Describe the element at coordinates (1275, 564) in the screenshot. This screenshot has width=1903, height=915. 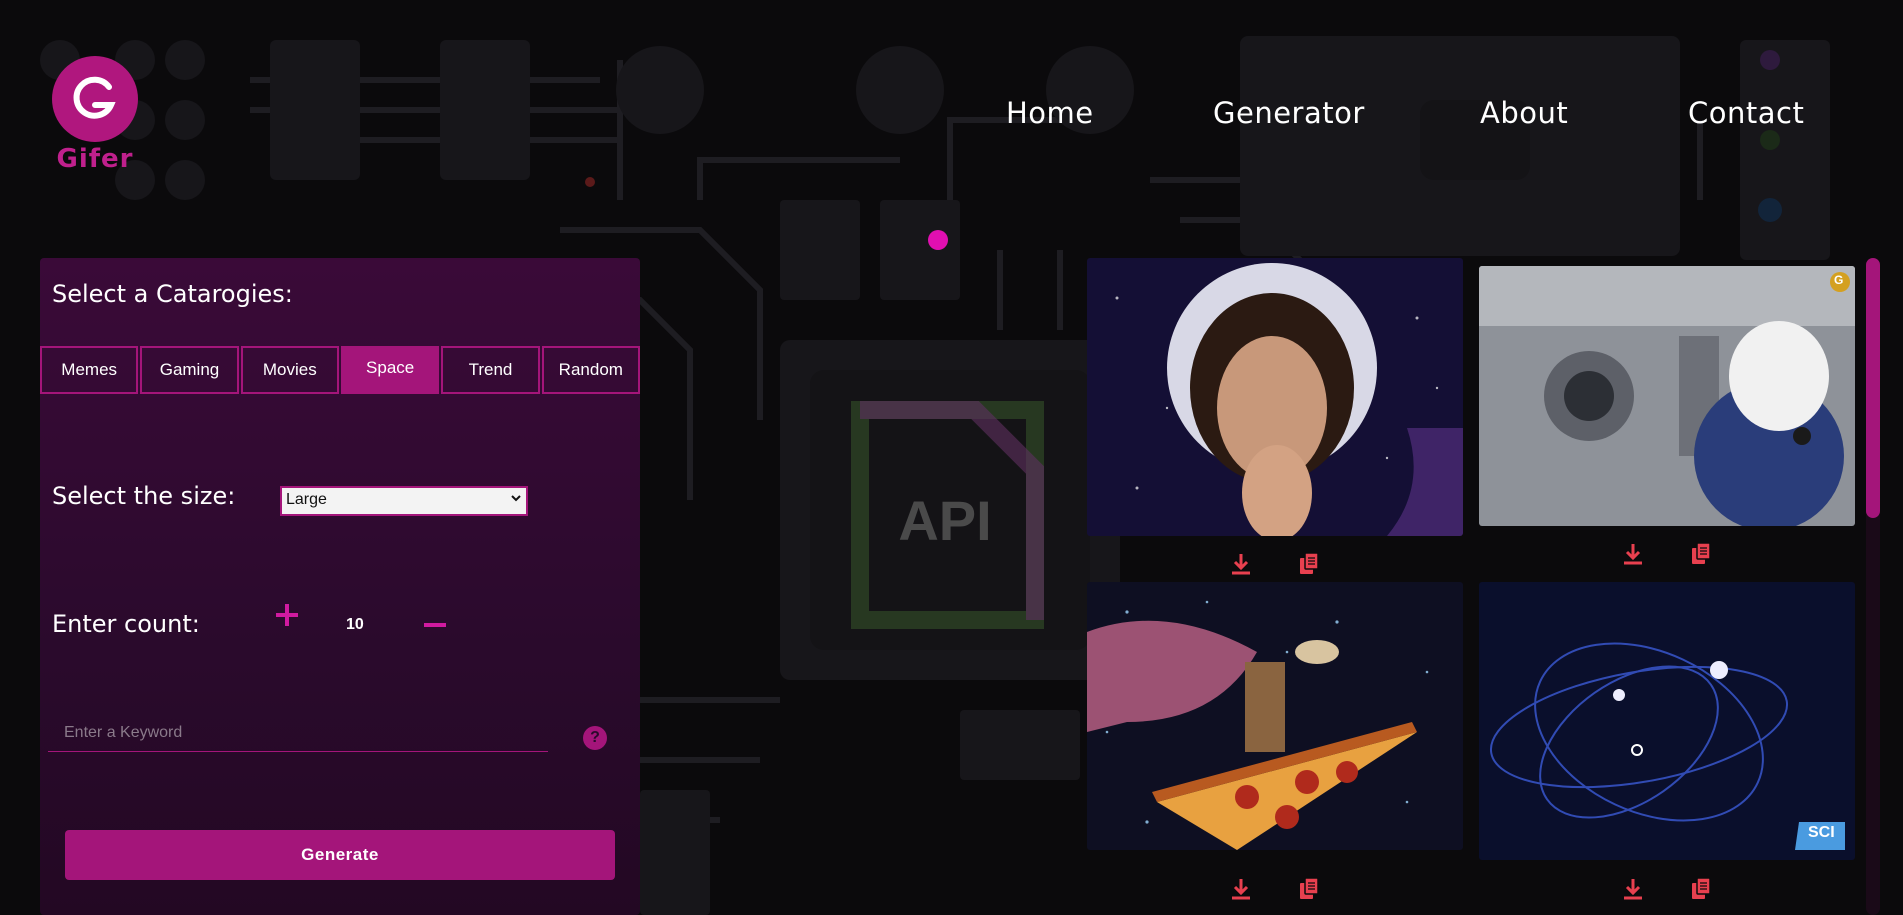
I see `gif-1-actions` at that location.